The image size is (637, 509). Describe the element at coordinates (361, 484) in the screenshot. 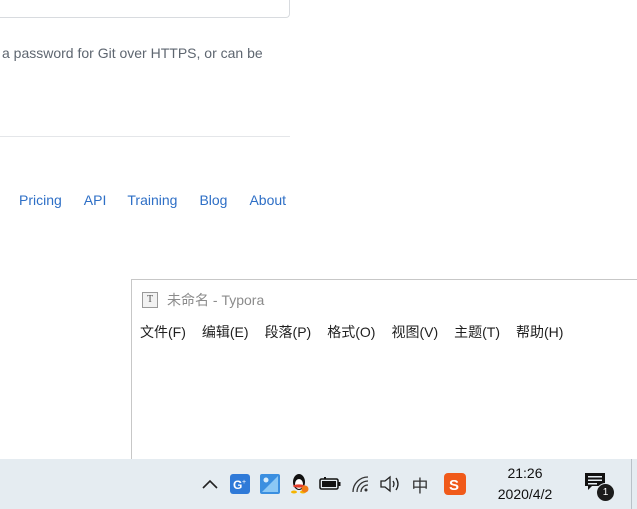

I see `wifi-icon` at that location.